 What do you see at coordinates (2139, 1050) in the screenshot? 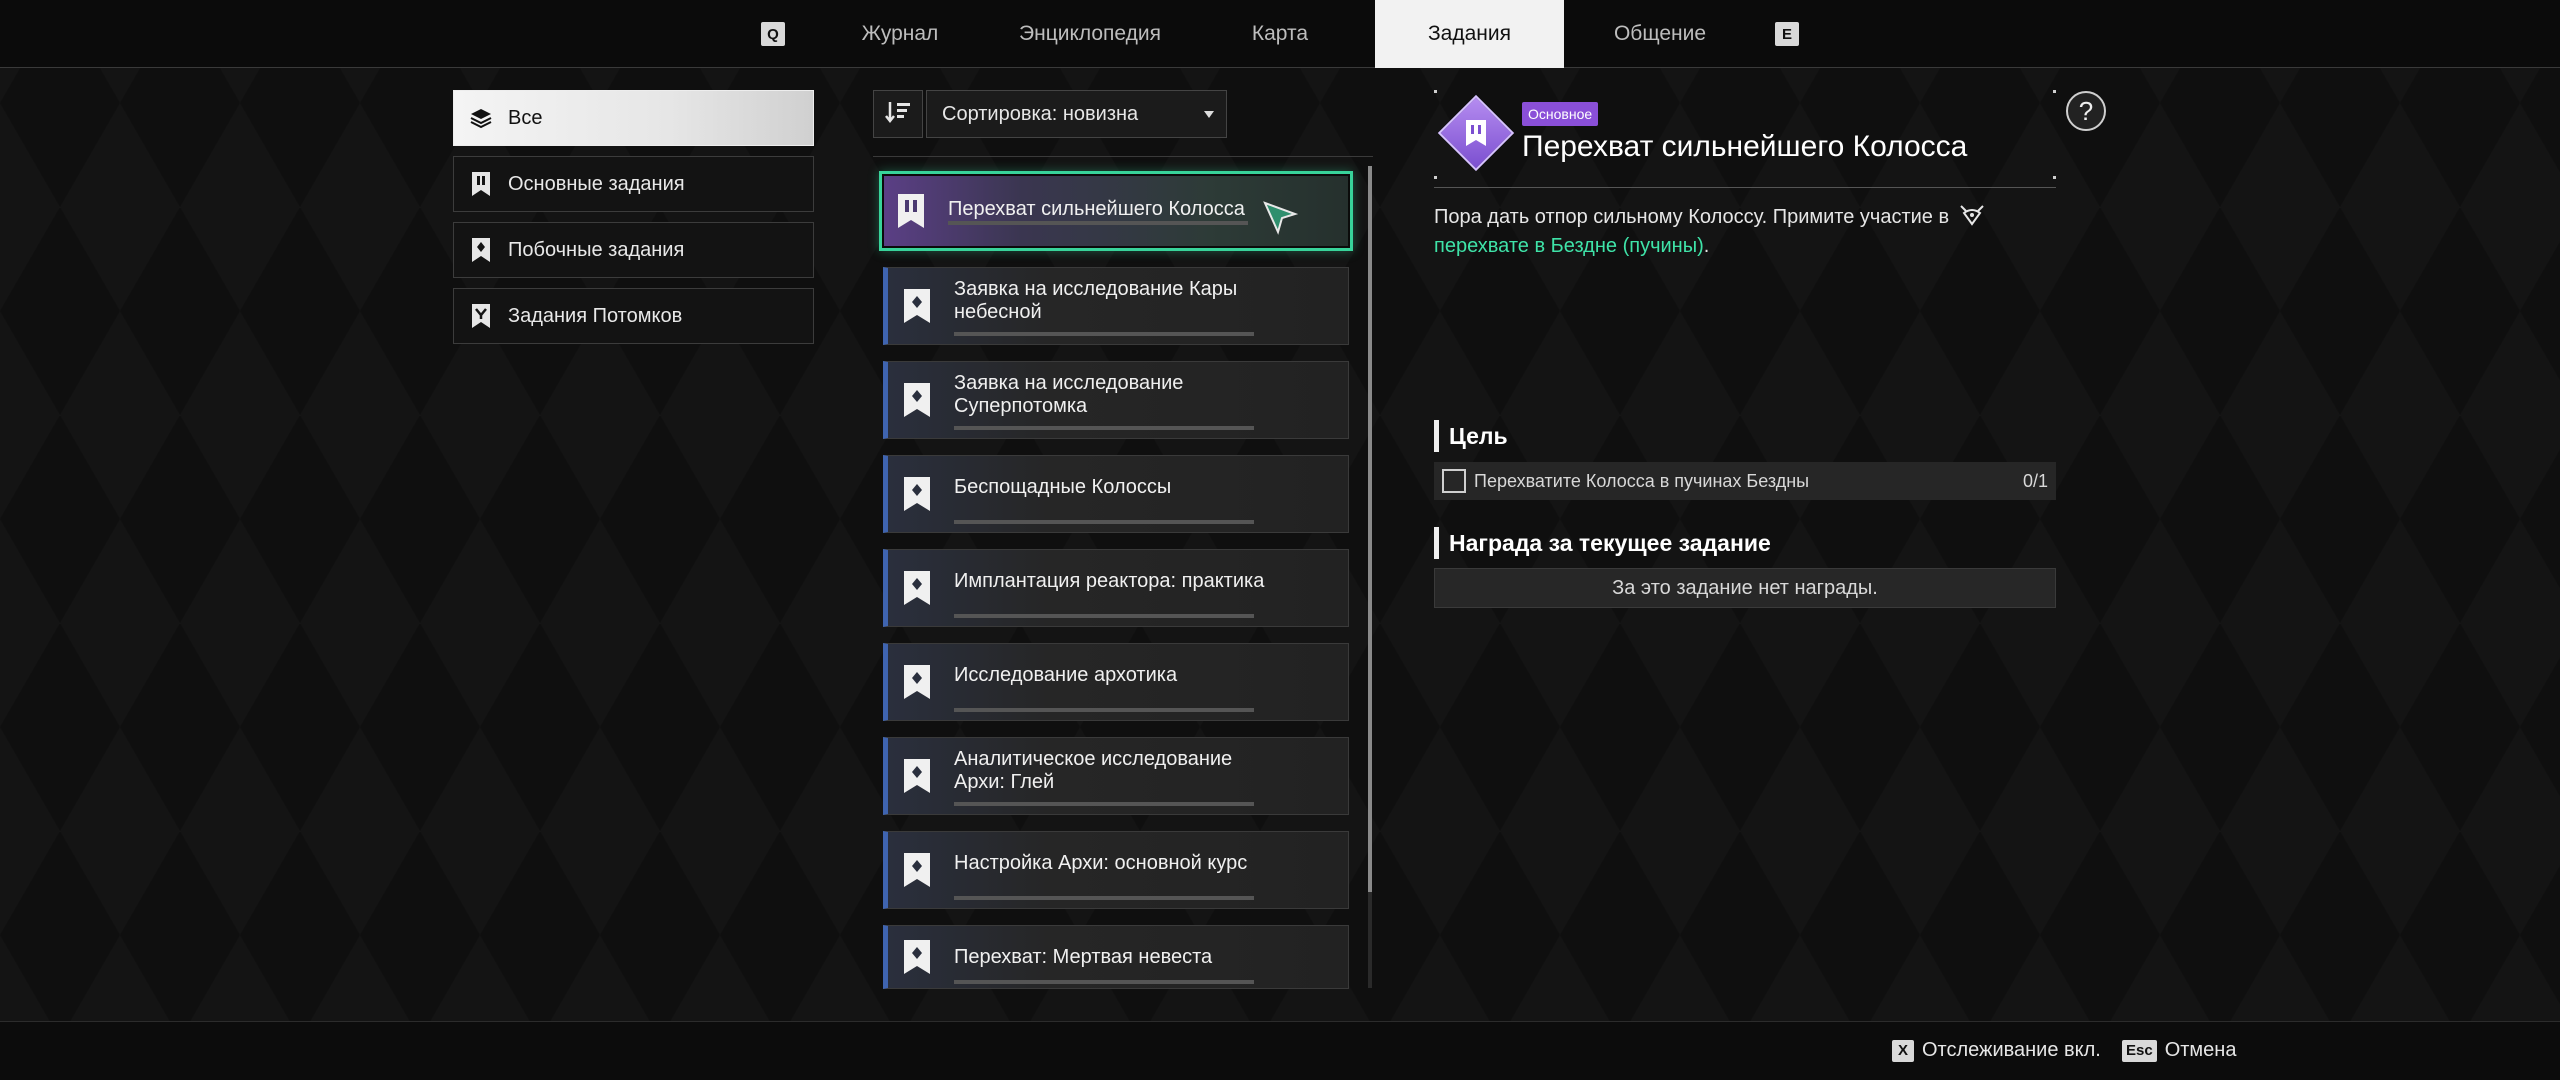
I see `key-hint: Esc` at bounding box center [2139, 1050].